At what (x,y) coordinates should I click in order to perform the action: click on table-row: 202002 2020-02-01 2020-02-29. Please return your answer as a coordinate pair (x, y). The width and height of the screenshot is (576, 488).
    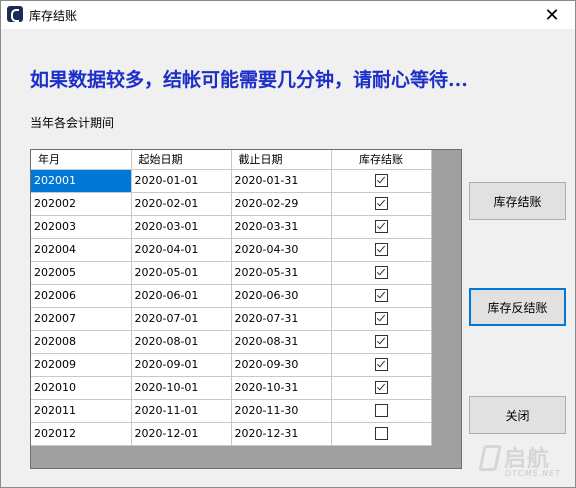
    Looking at the image, I should click on (231, 204).